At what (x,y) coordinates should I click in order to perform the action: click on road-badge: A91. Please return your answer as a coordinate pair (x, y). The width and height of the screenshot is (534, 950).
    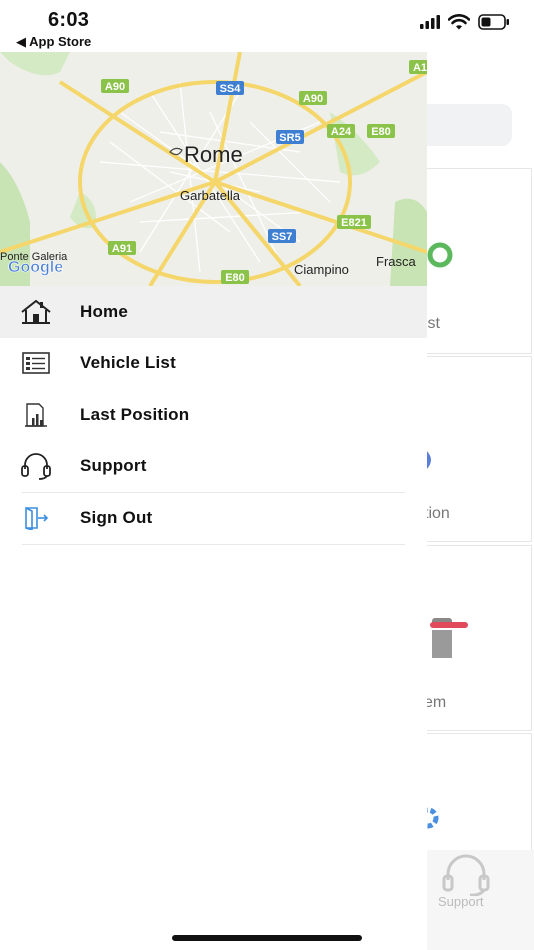
    Looking at the image, I should click on (122, 248).